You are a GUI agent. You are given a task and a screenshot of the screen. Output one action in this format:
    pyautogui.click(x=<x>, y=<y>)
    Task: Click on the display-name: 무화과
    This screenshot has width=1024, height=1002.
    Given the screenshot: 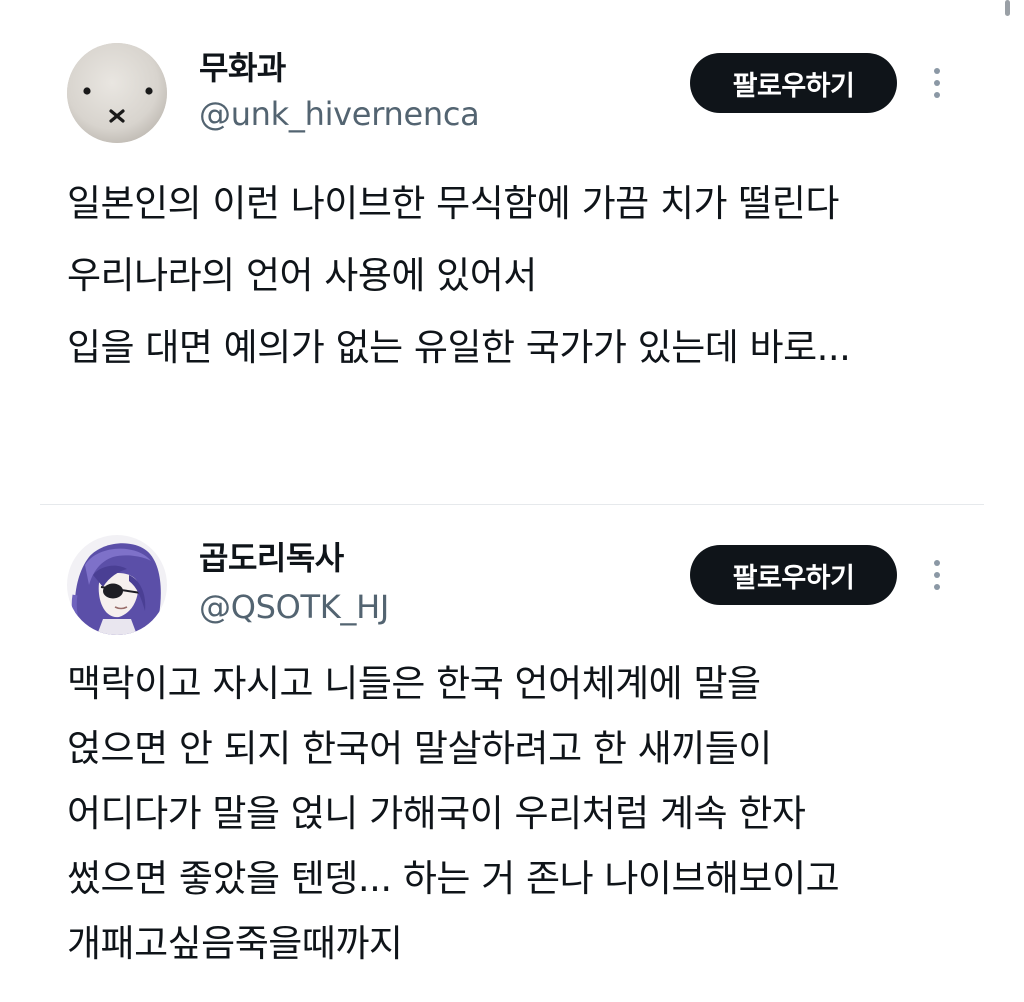 What is the action you would take?
    pyautogui.click(x=242, y=68)
    